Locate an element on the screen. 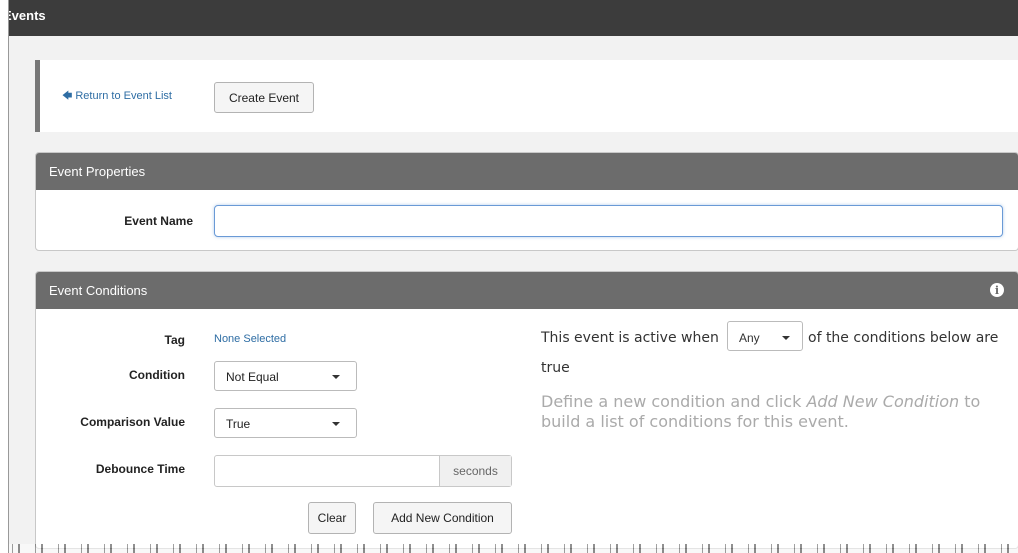 The image size is (1018, 553). comparison-value-select: True is located at coordinates (285, 423).